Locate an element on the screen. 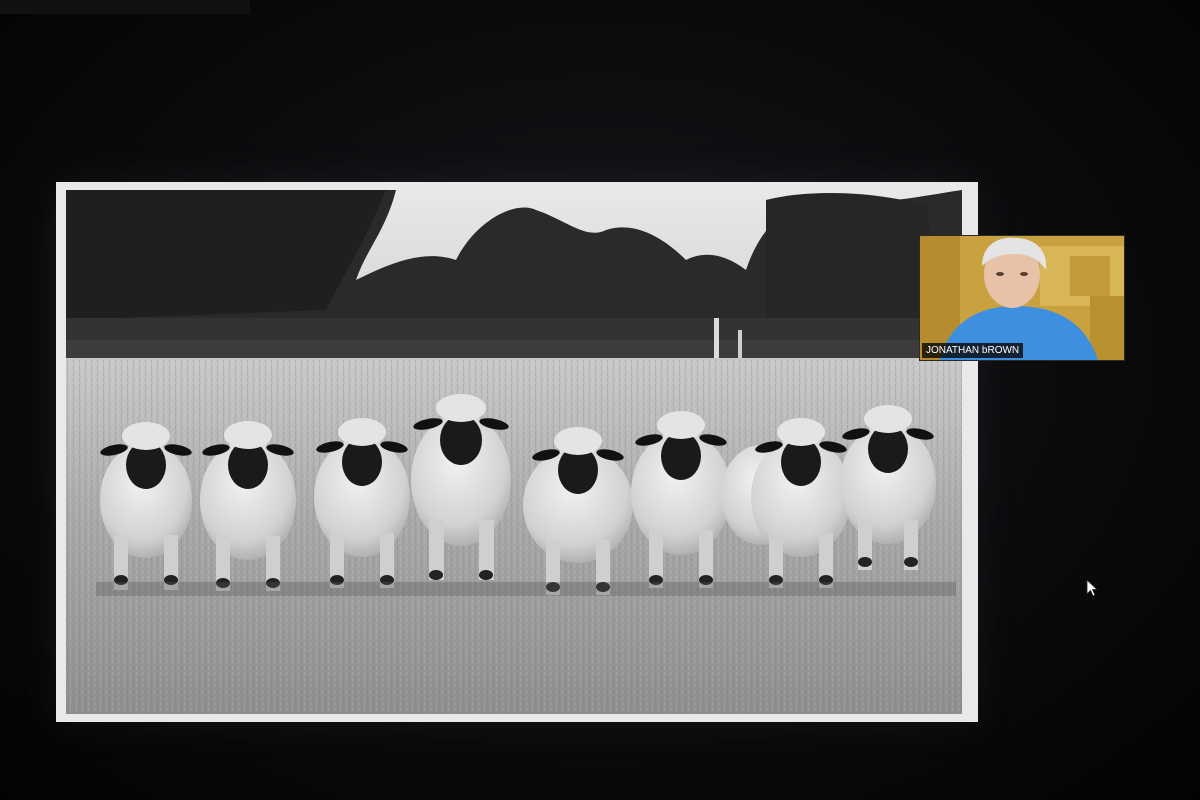  top-bar is located at coordinates (125, 7).